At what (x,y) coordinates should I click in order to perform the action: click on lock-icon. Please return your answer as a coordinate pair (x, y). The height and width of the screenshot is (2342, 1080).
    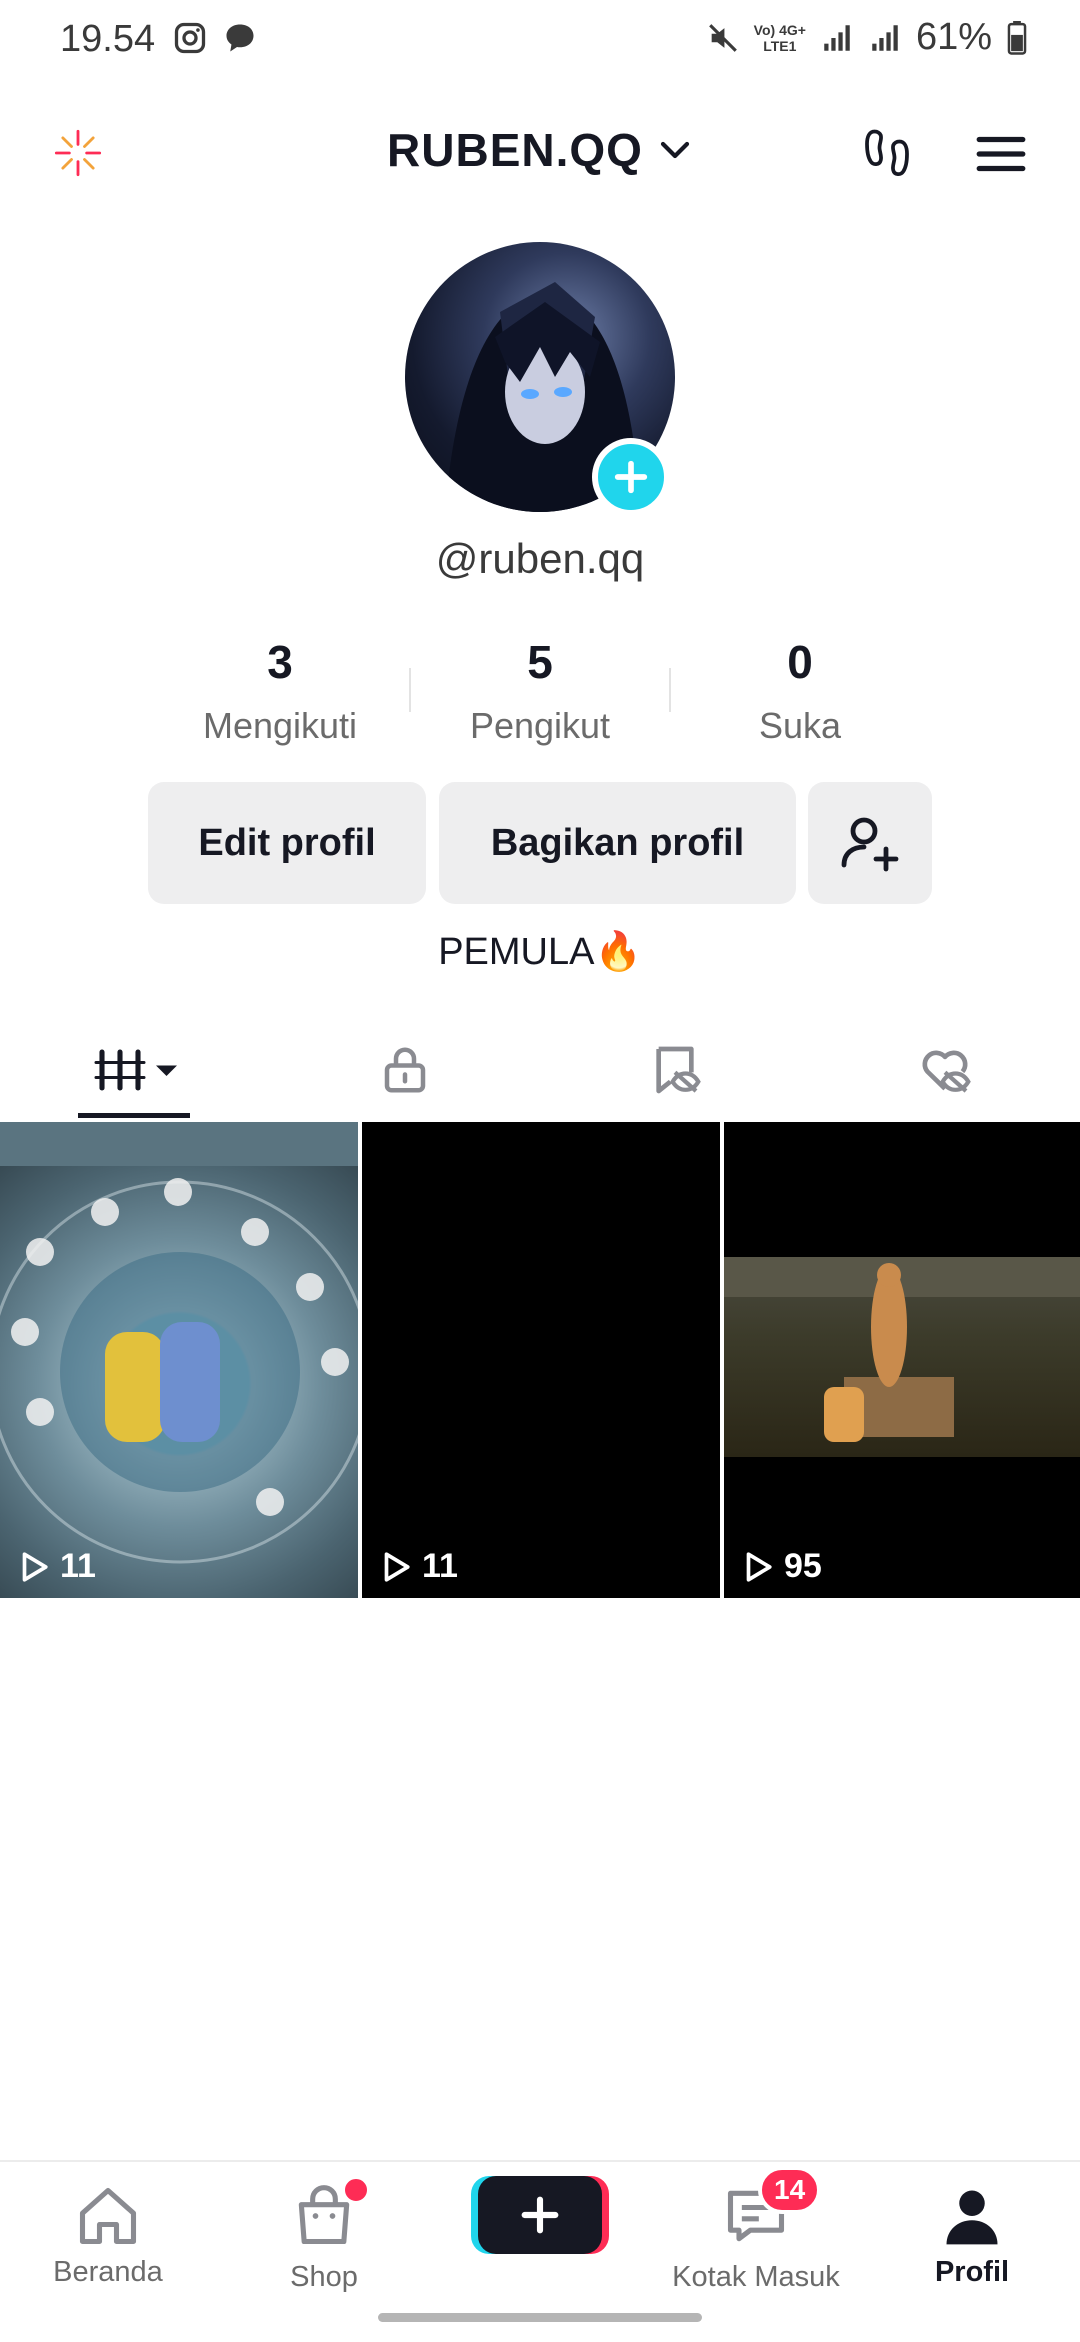
    Looking at the image, I should click on (405, 1070).